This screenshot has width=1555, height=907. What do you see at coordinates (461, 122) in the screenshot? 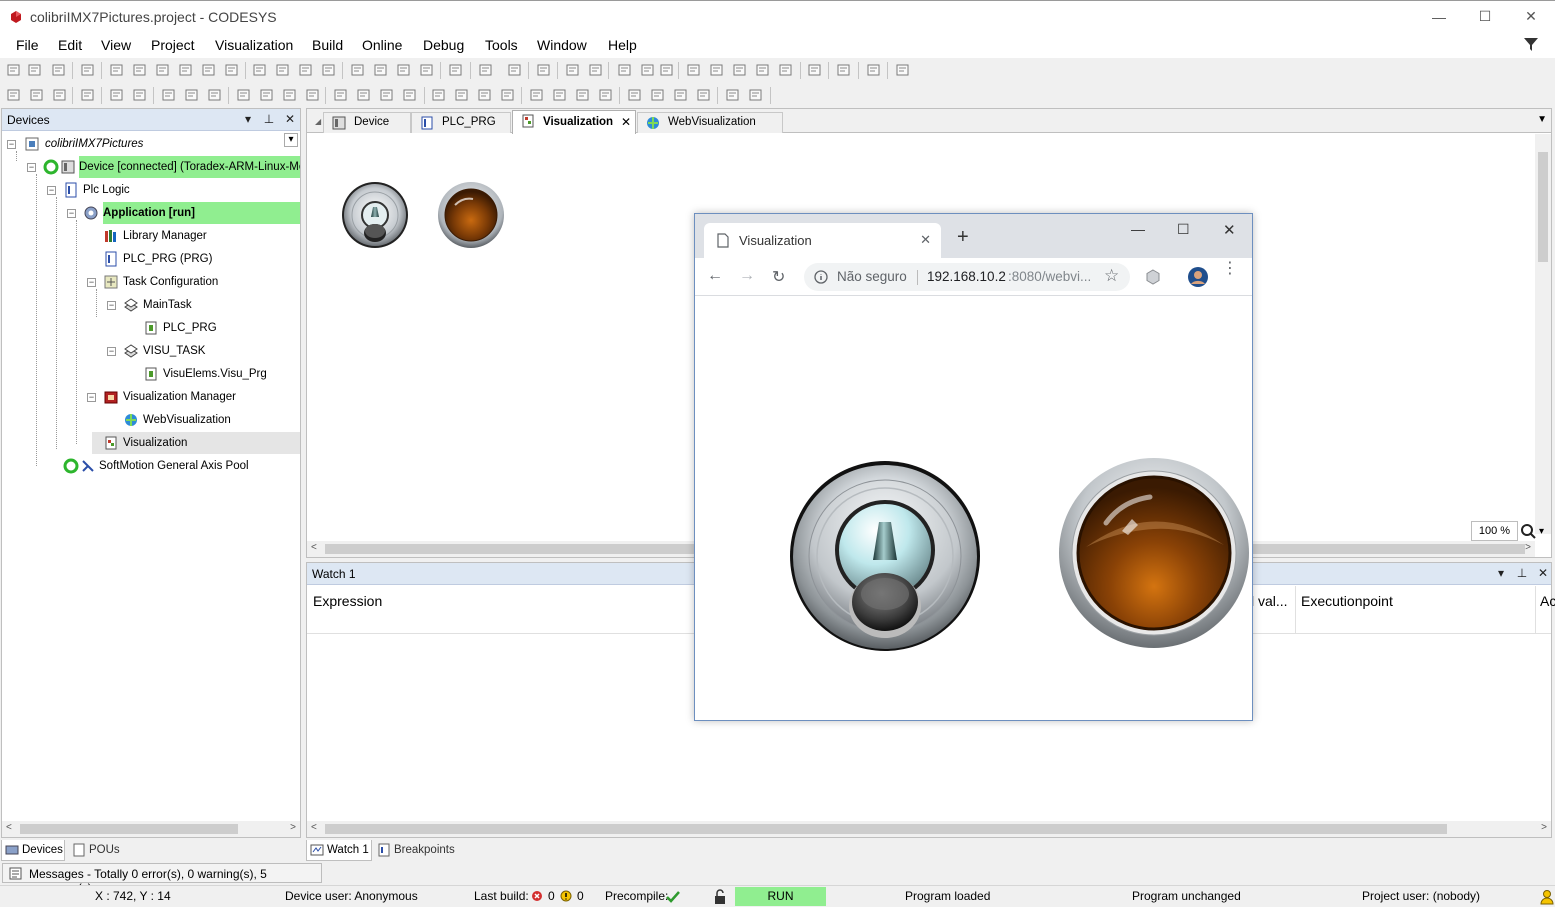
I see `tab-plc-prg: PLC_PRG` at bounding box center [461, 122].